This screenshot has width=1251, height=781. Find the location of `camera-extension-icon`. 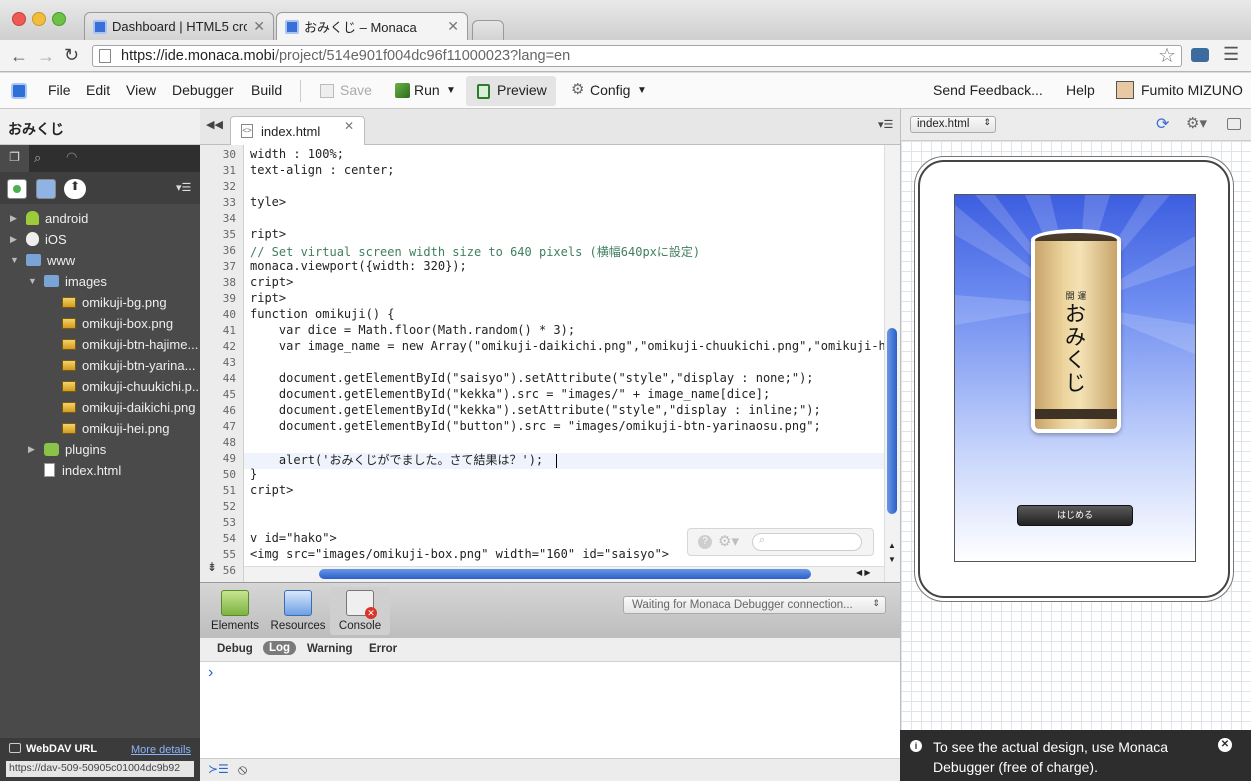

camera-extension-icon is located at coordinates (1200, 55).